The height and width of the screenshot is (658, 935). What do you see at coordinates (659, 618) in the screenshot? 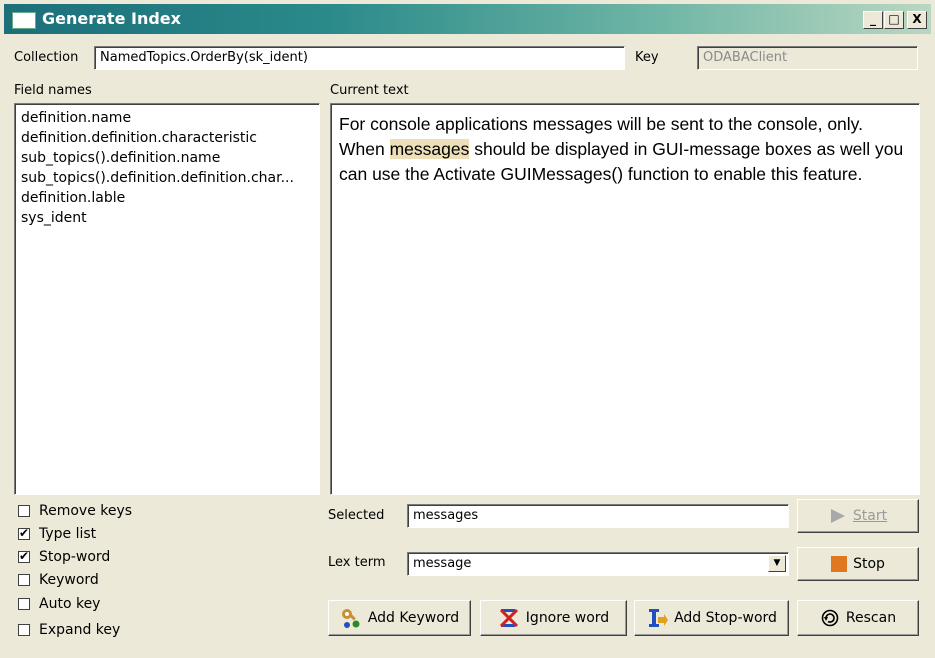
I see `add-stop-word-icon` at bounding box center [659, 618].